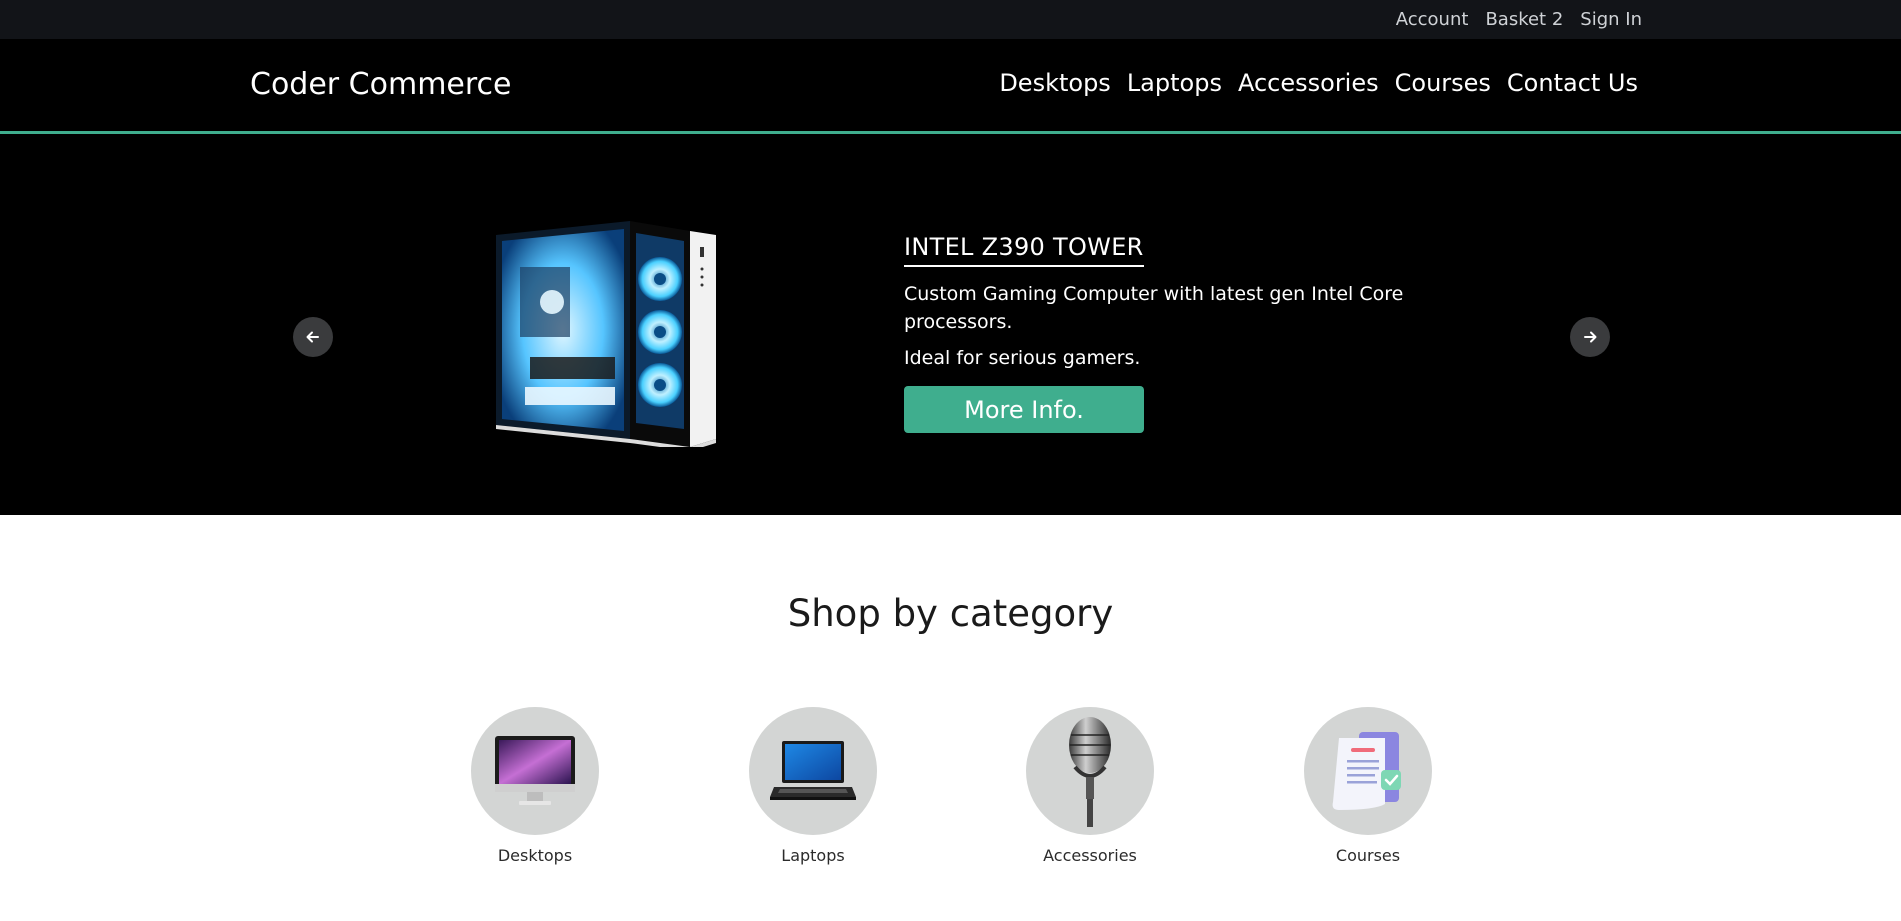  I want to click on category-courses-circle, so click(1368, 771).